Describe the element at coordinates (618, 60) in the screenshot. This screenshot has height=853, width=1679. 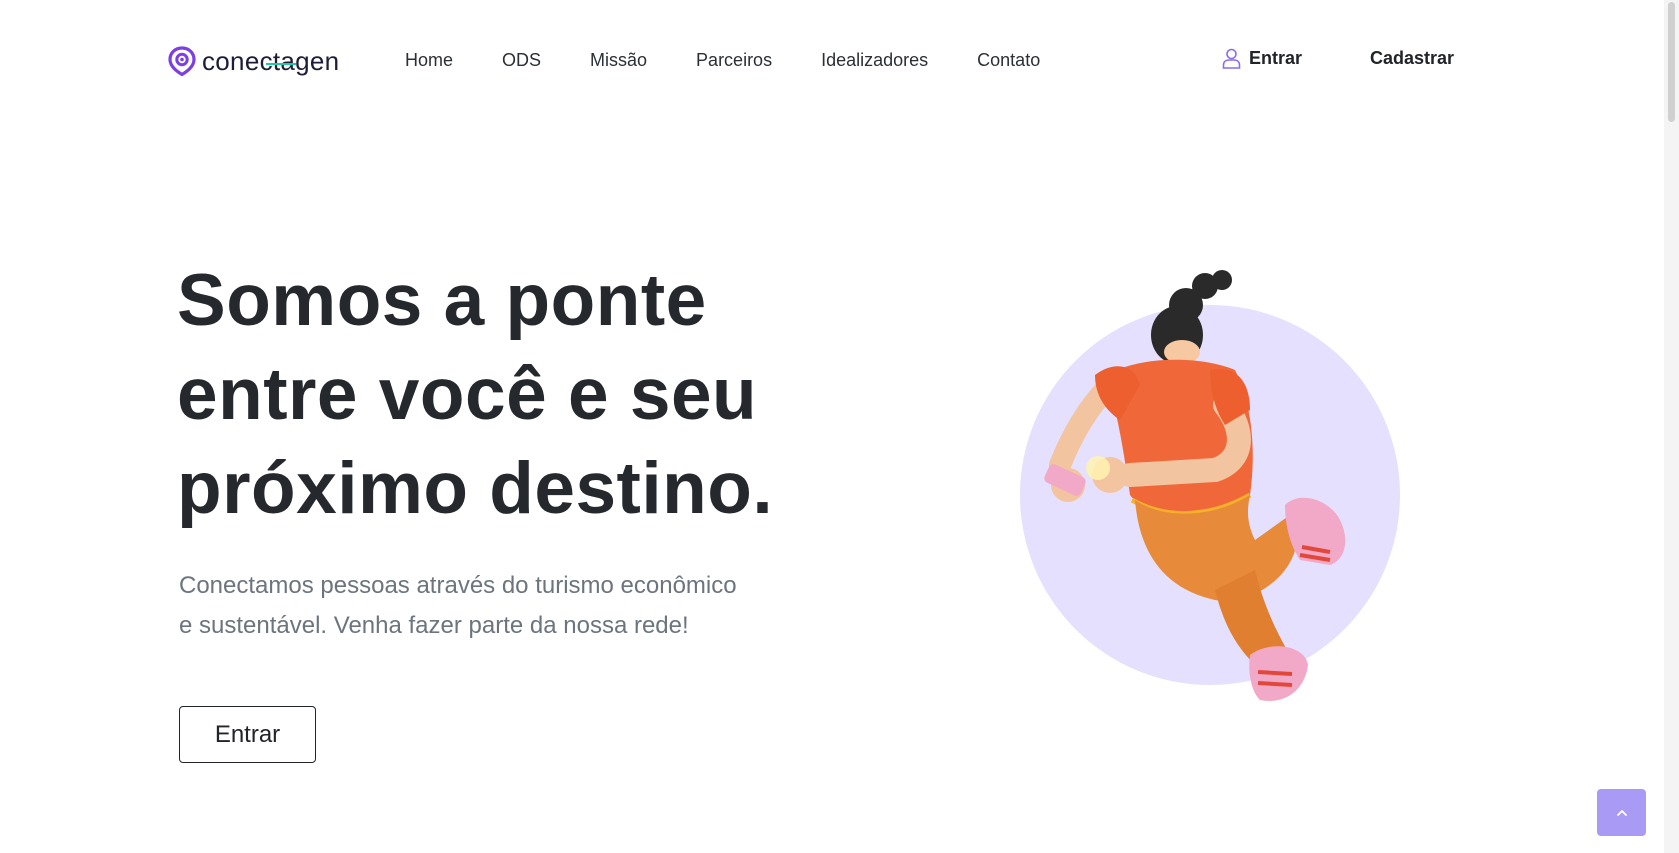
I see `nav-item-missao: Missão` at that location.